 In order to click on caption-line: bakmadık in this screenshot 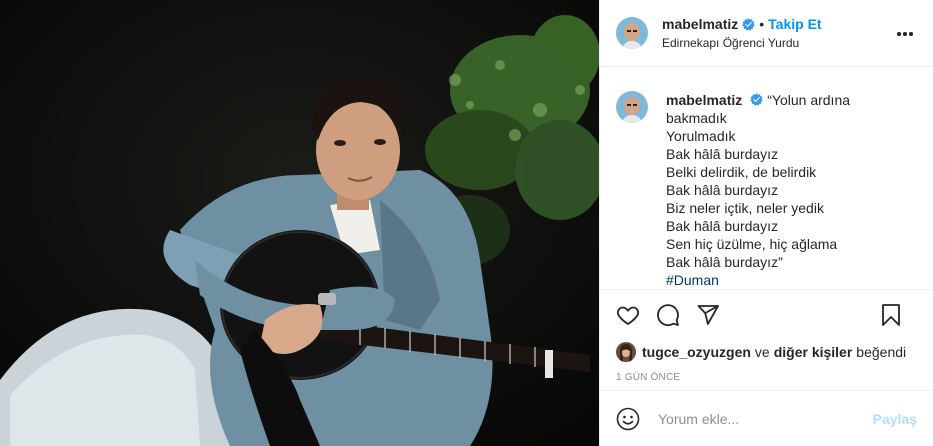, I will do `click(696, 118)`.